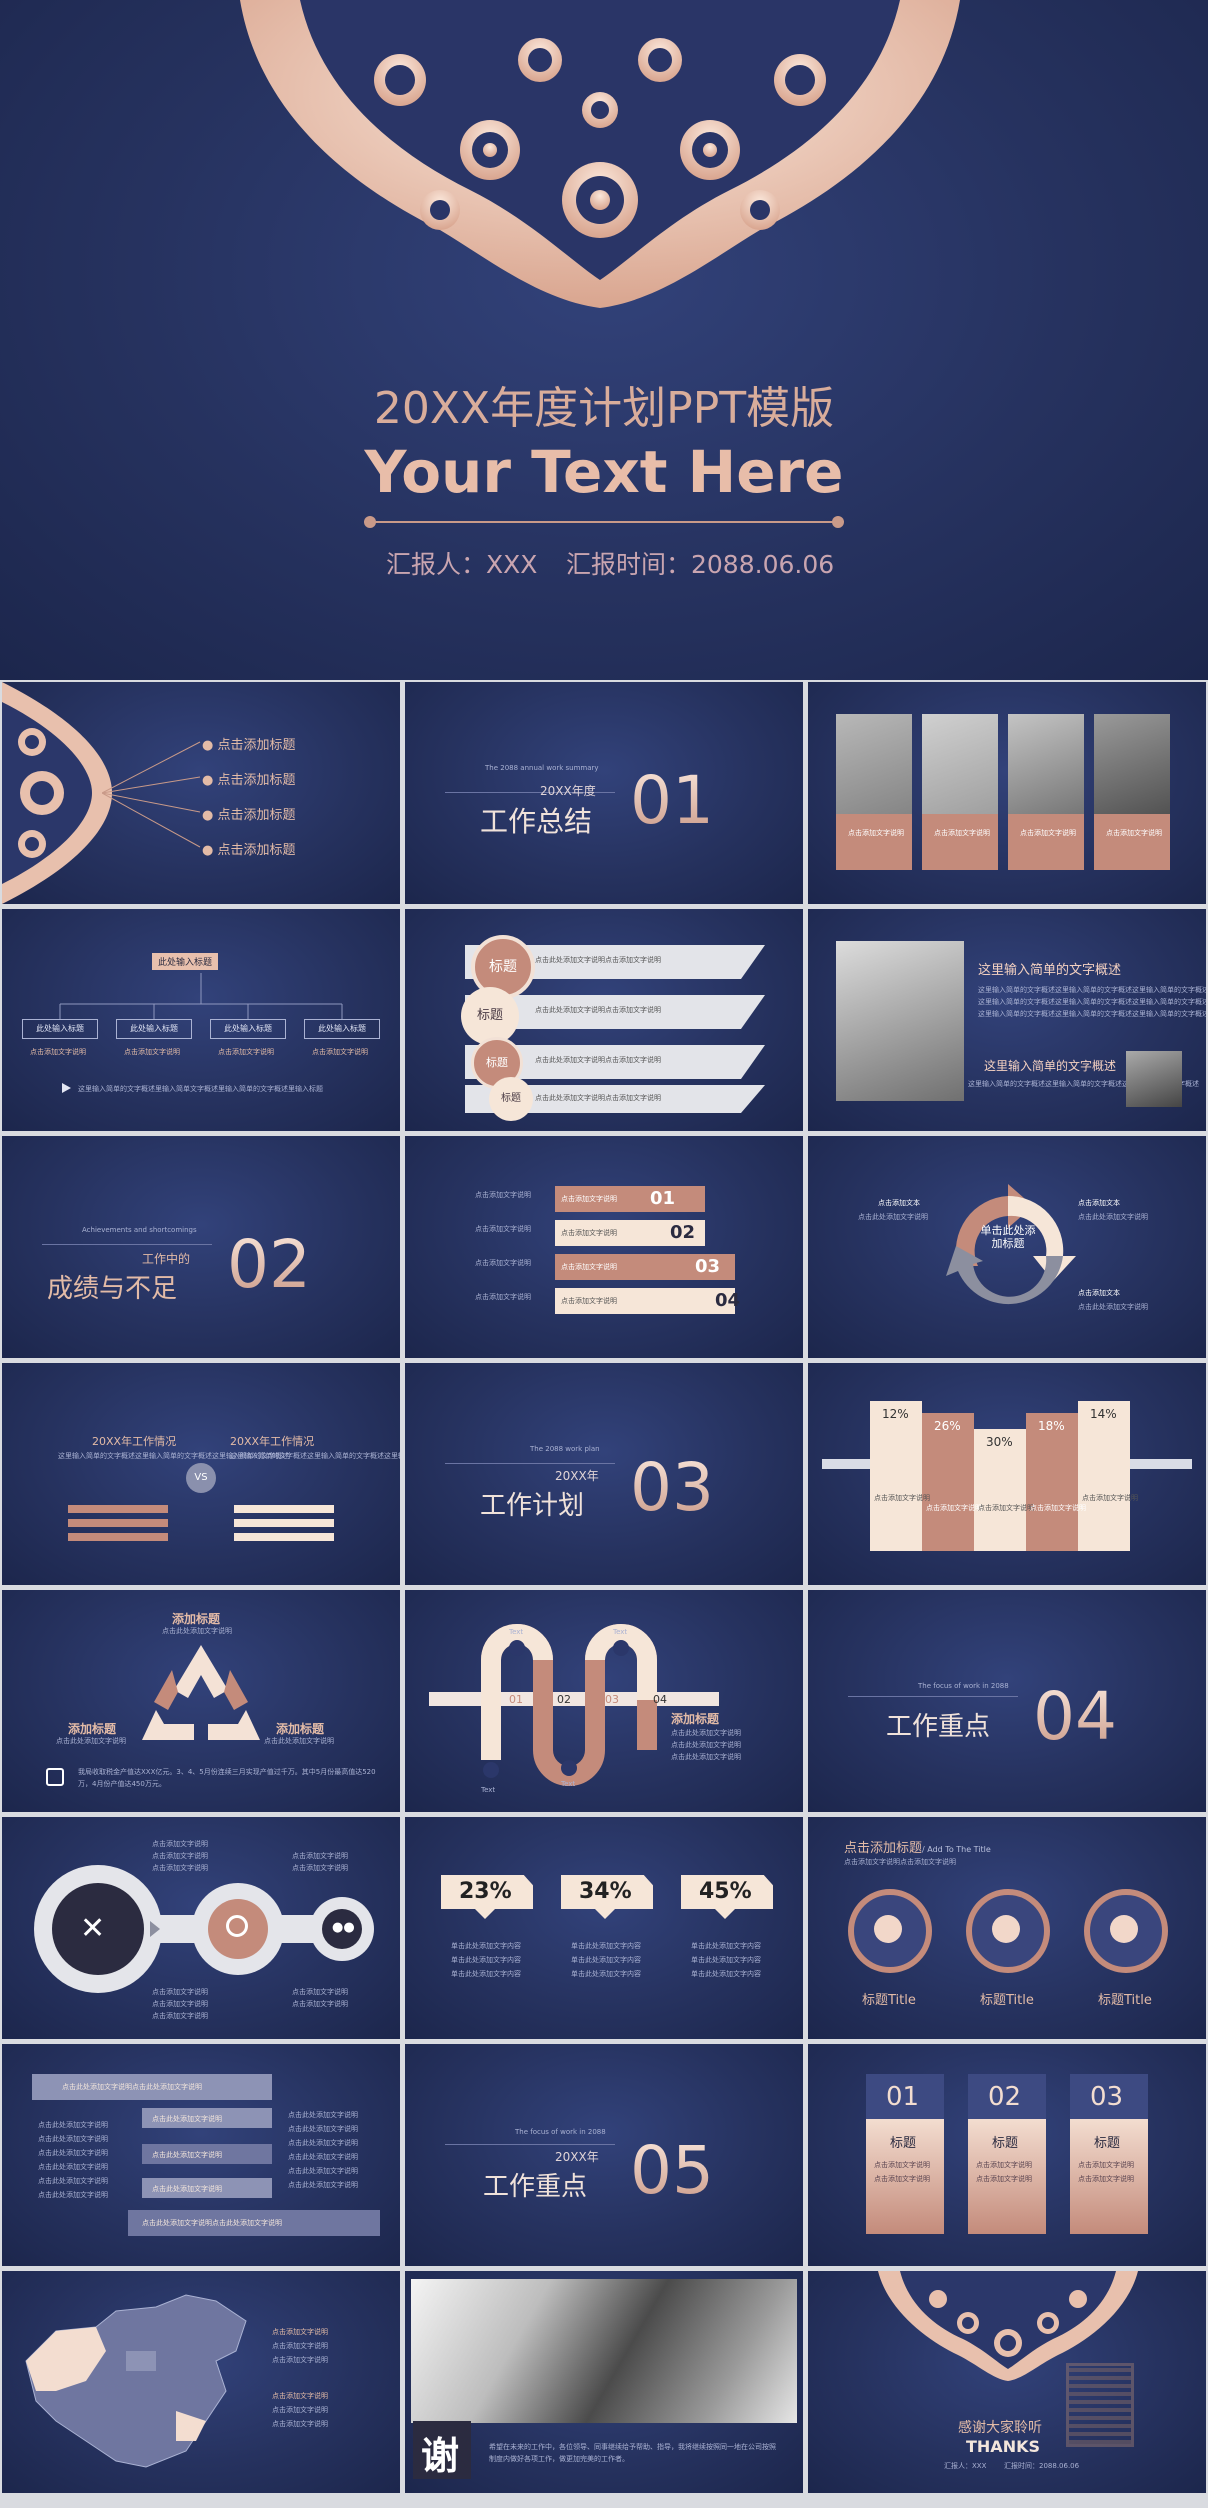 The width and height of the screenshot is (1208, 2508). I want to click on slide-section-04: The focus of work in 2088 工作重点 04, so click(1007, 1701).